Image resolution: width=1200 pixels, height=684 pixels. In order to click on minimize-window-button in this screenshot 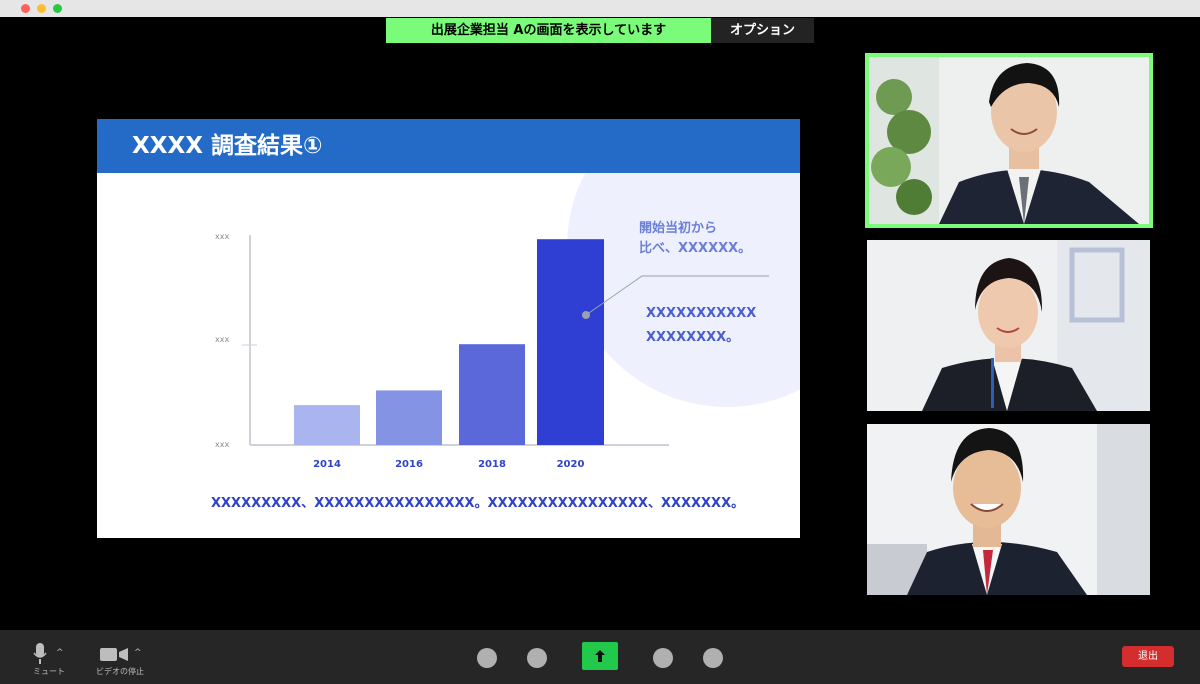, I will do `click(41, 8)`.